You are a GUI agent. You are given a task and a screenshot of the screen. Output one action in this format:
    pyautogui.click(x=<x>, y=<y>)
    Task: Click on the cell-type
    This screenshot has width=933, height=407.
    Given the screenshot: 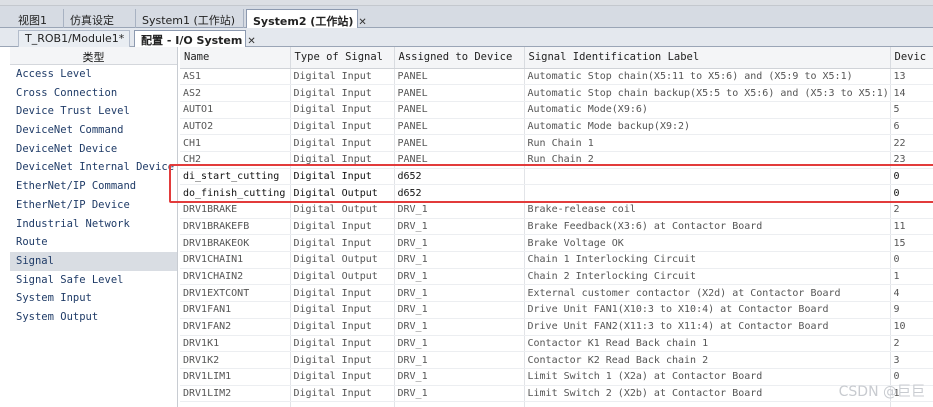 What is the action you would take?
    pyautogui.click(x=342, y=404)
    